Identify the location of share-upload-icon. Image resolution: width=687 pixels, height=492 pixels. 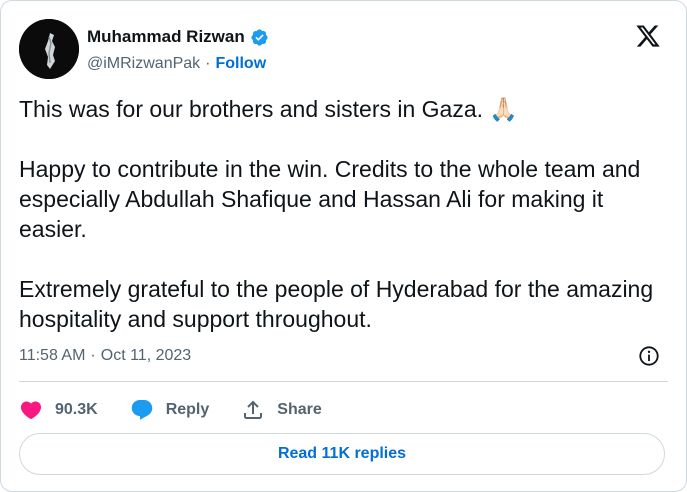
(253, 409).